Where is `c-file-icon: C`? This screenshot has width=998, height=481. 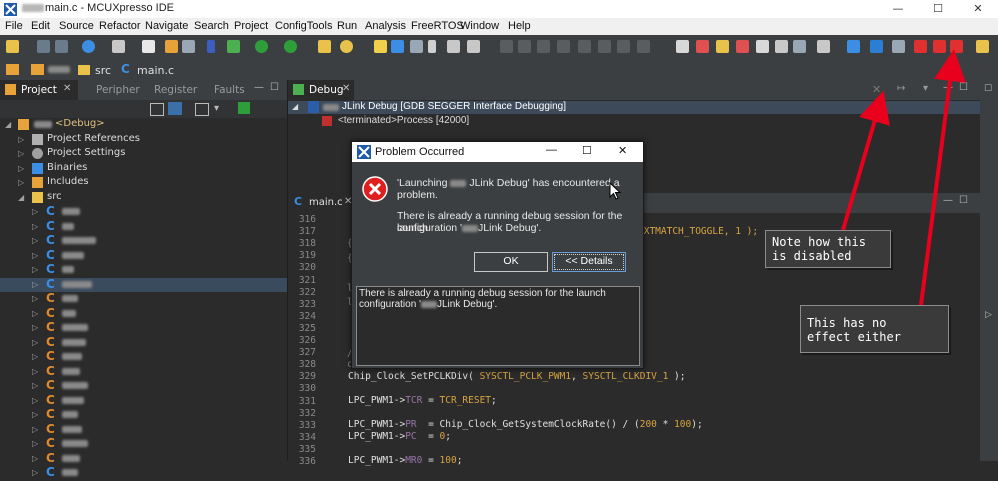 c-file-icon: C is located at coordinates (50, 472).